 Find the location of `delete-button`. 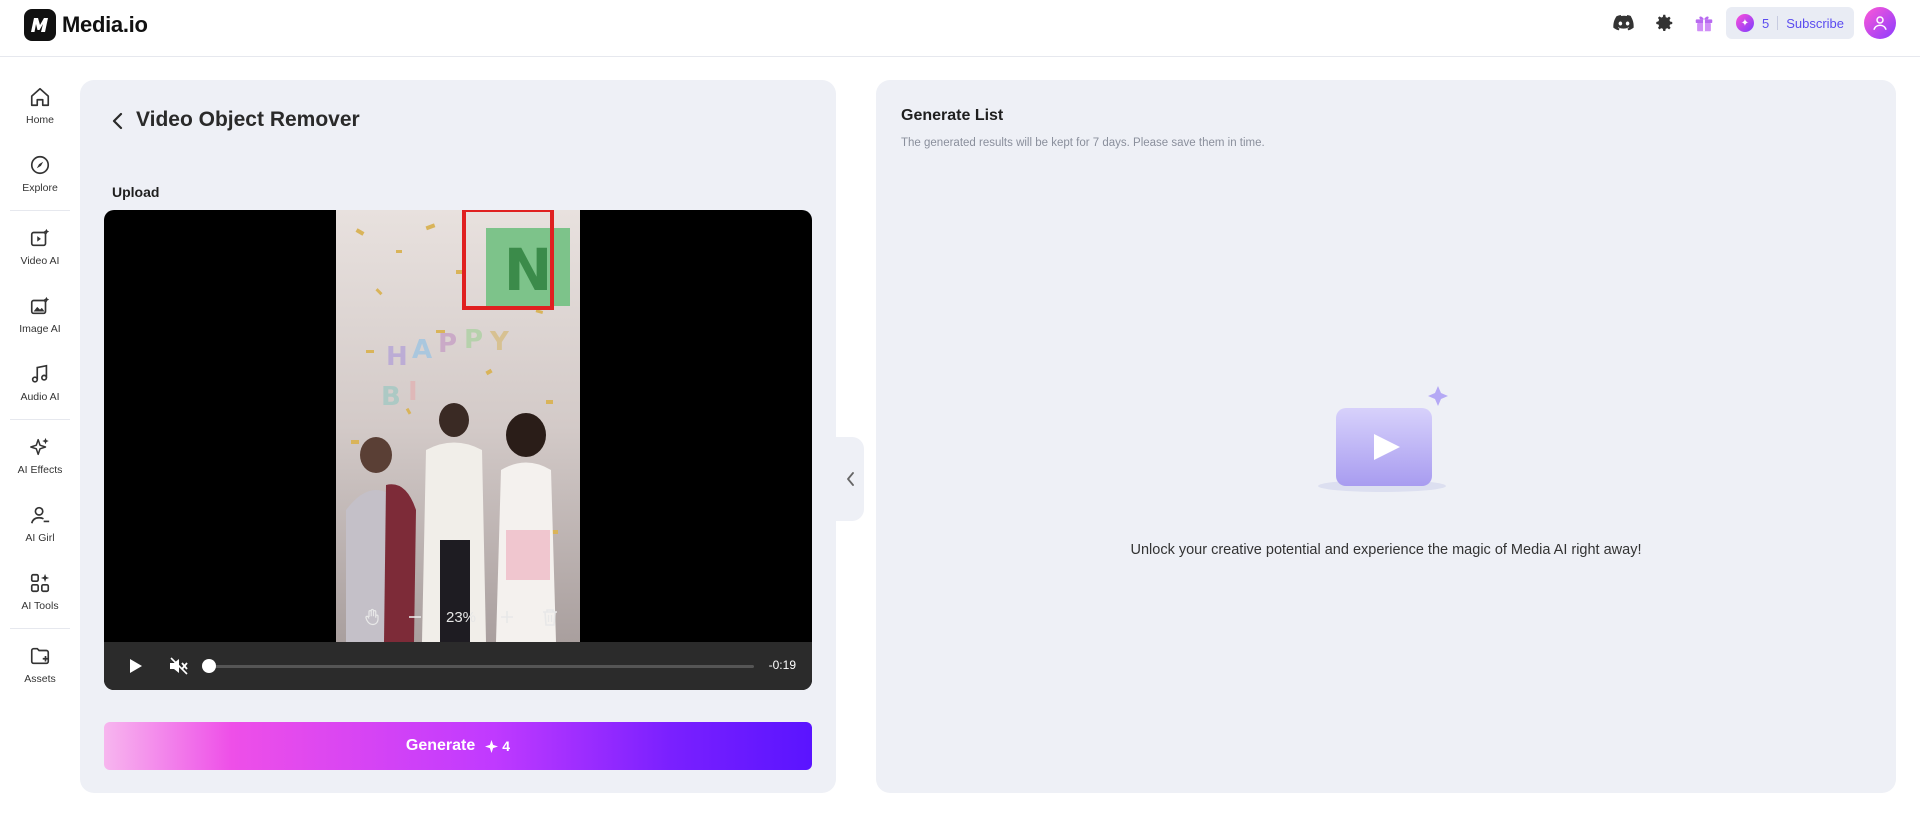

delete-button is located at coordinates (550, 617).